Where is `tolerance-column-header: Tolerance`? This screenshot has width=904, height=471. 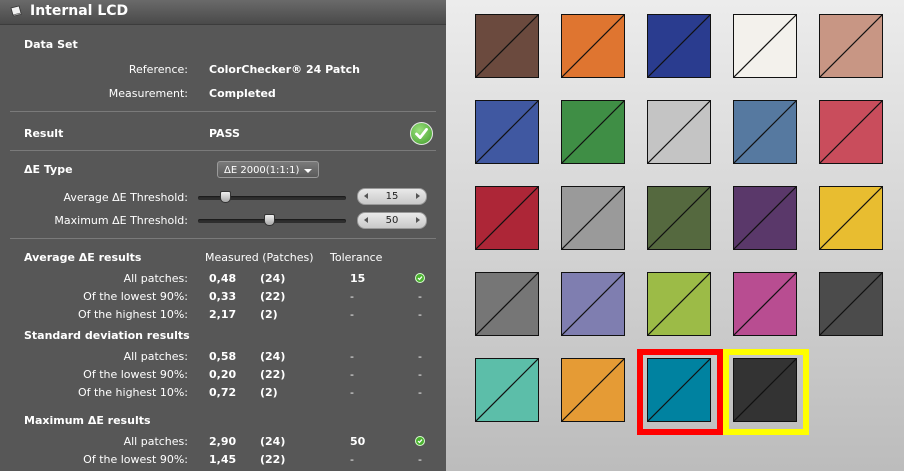 tolerance-column-header: Tolerance is located at coordinates (356, 257).